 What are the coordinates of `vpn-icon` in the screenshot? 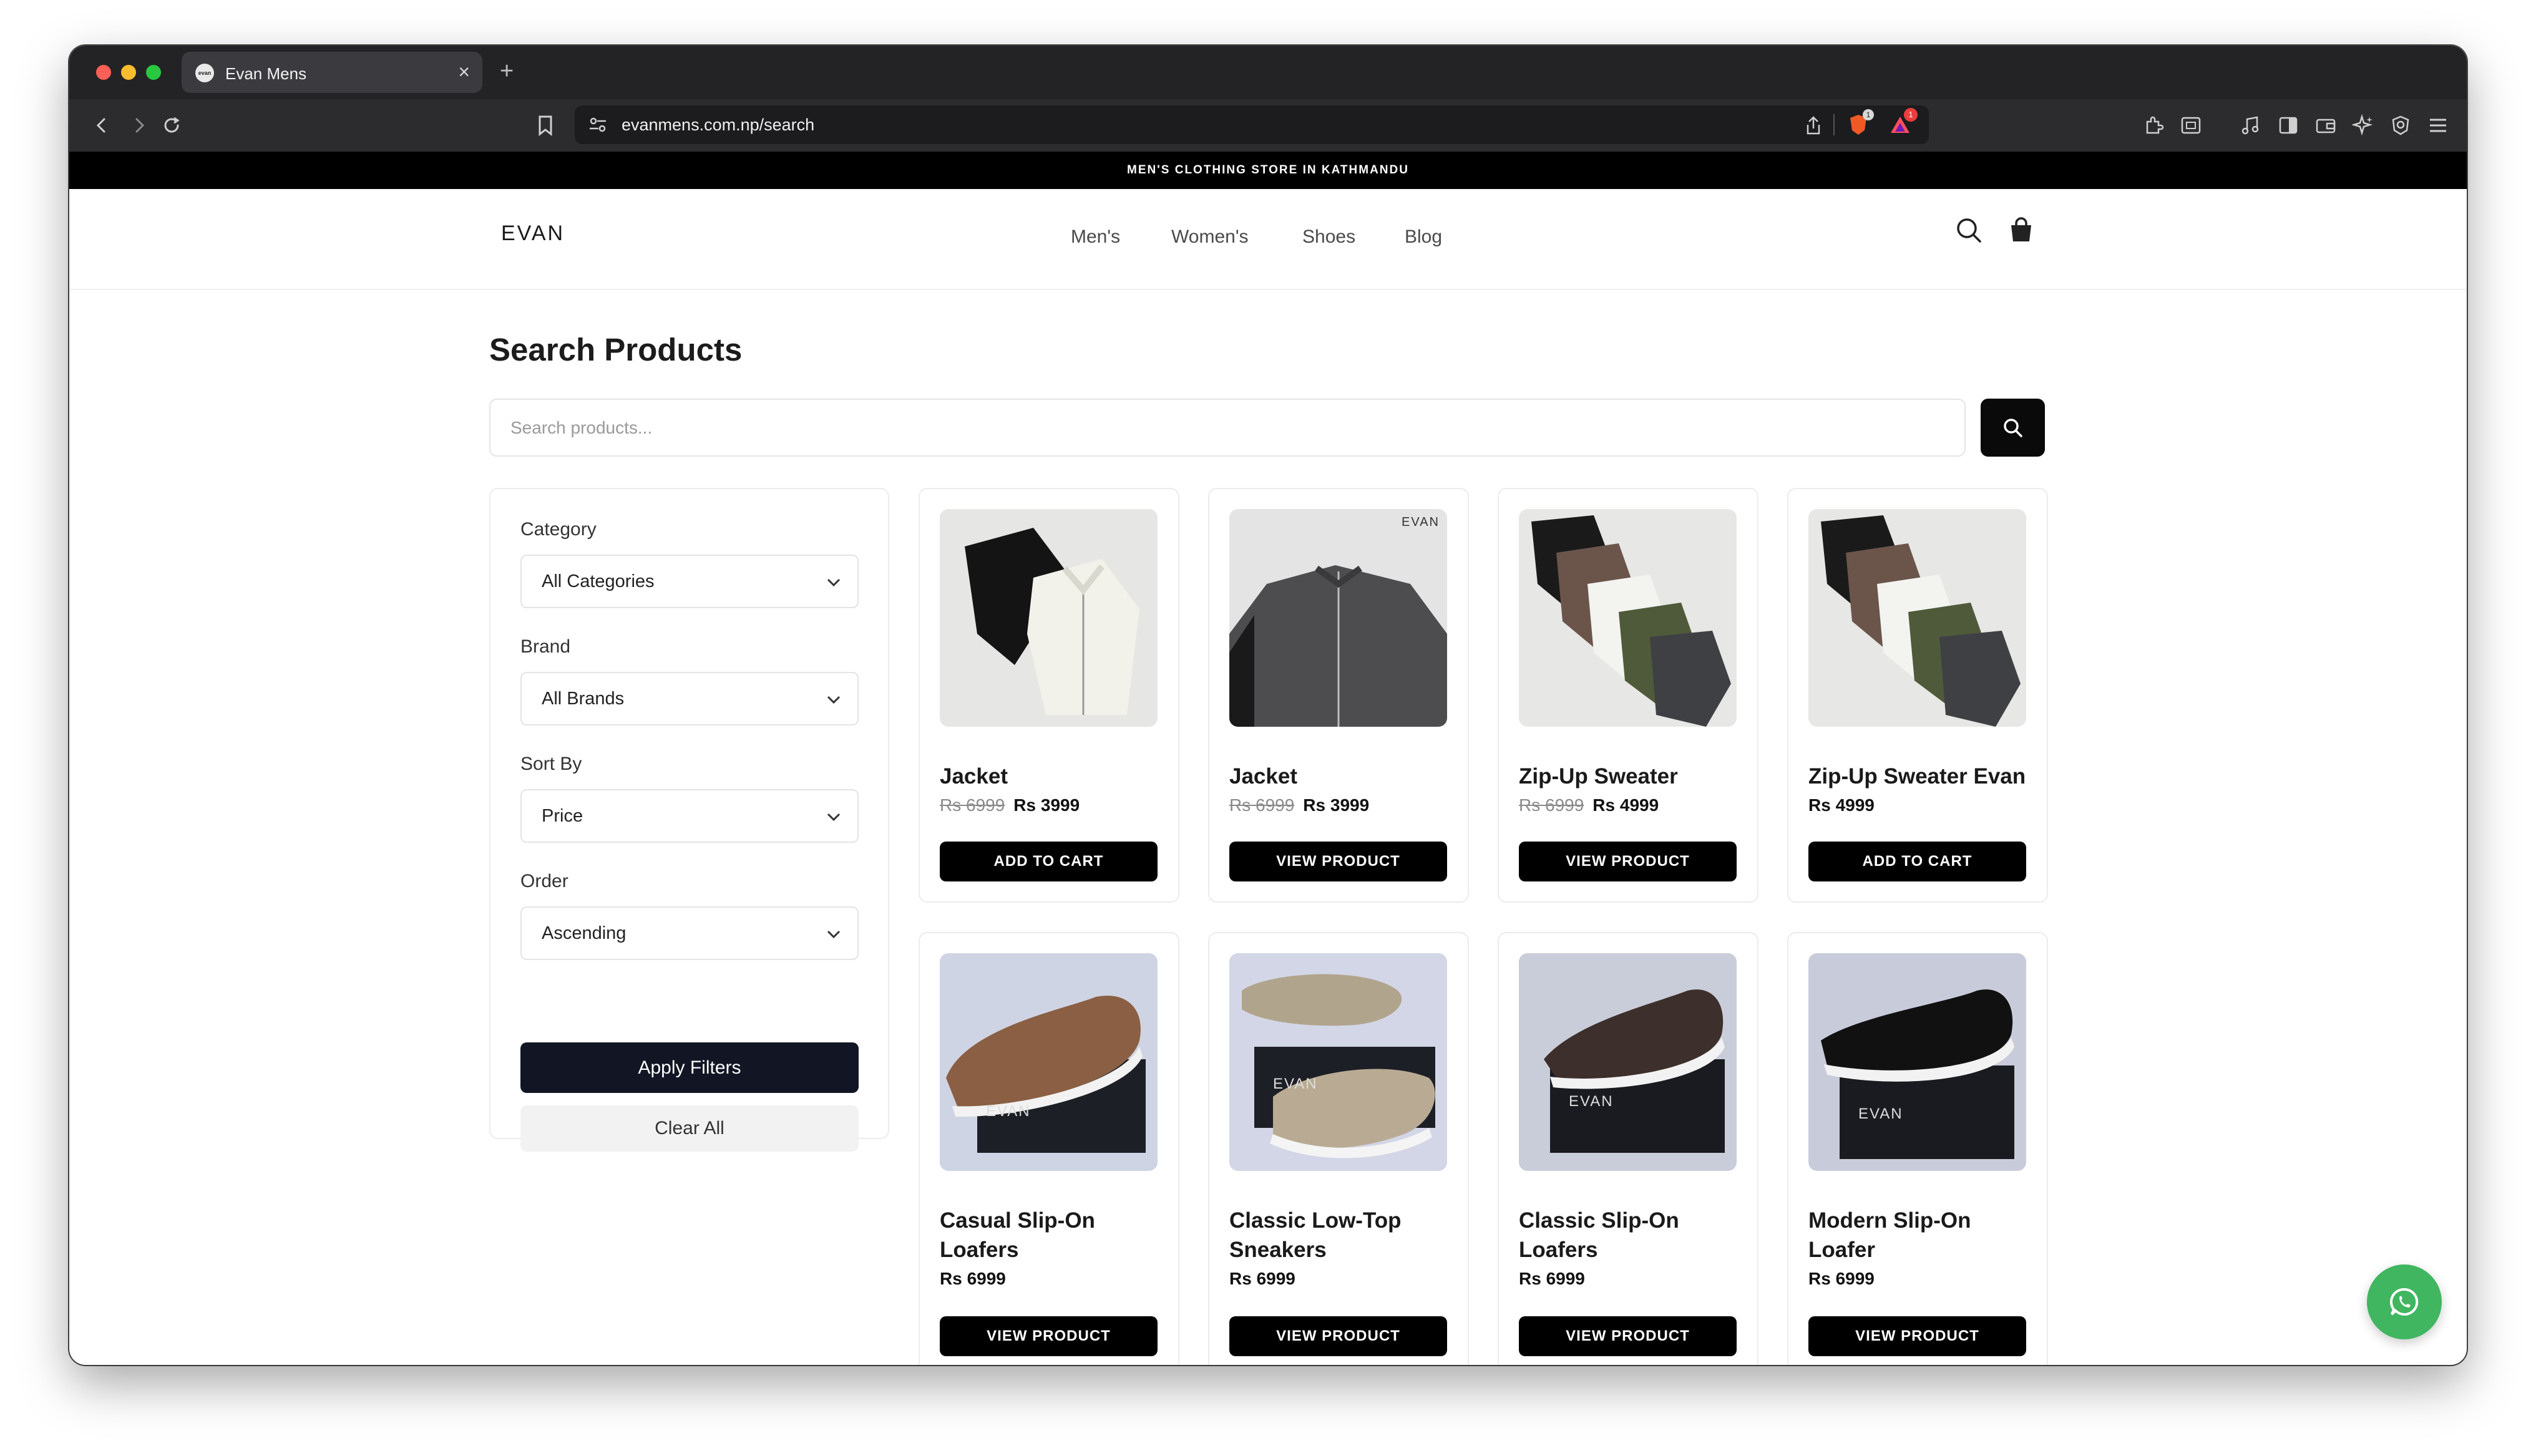 It's located at (2400, 126).